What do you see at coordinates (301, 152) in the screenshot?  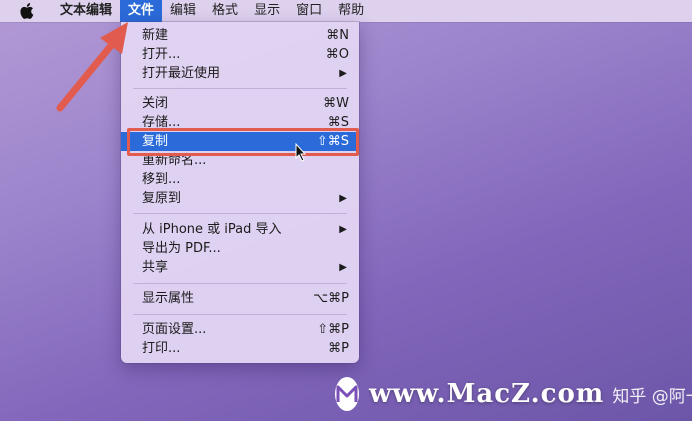 I see `mouse-cursor-icon` at bounding box center [301, 152].